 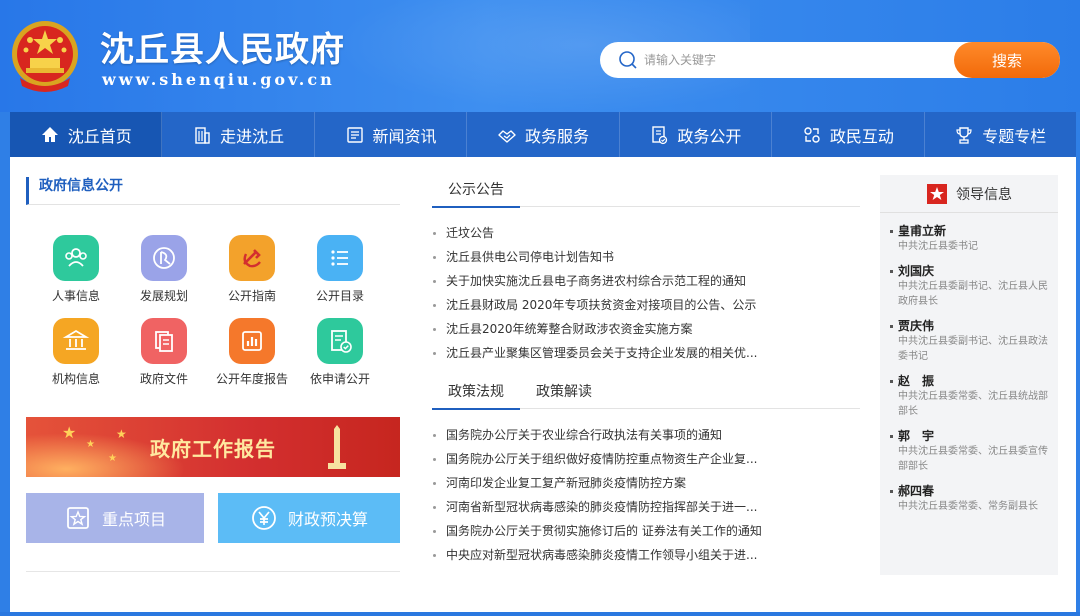 What do you see at coordinates (696, 134) in the screenshot?
I see `nav-item-disclosure: 政务公开` at bounding box center [696, 134].